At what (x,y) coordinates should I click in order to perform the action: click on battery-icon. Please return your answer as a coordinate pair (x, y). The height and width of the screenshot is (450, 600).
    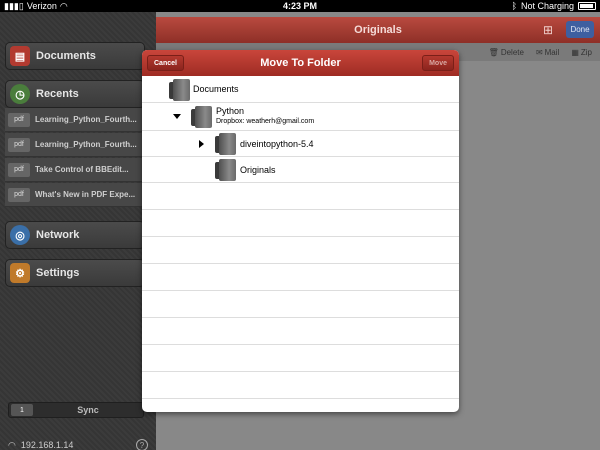
    Looking at the image, I should click on (587, 6).